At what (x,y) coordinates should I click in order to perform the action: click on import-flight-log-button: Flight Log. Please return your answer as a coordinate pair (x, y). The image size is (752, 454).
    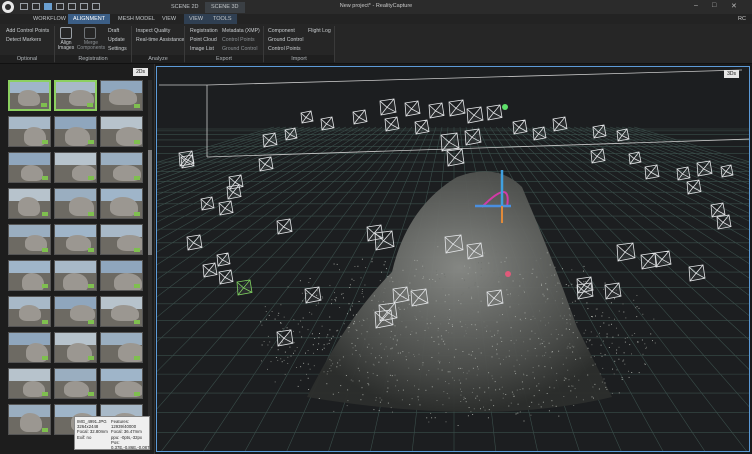
    Looking at the image, I should click on (319, 31).